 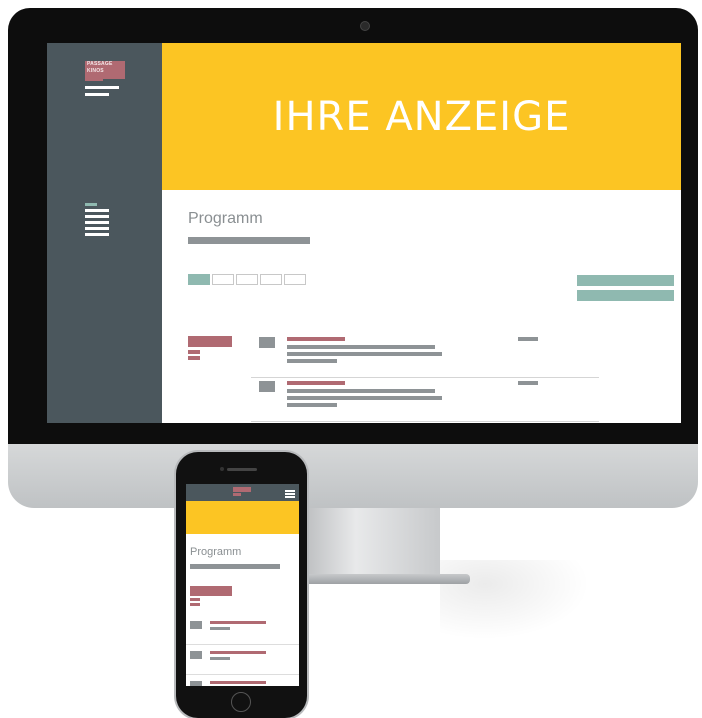 What do you see at coordinates (353, 476) in the screenshot?
I see `monitor-chin` at bounding box center [353, 476].